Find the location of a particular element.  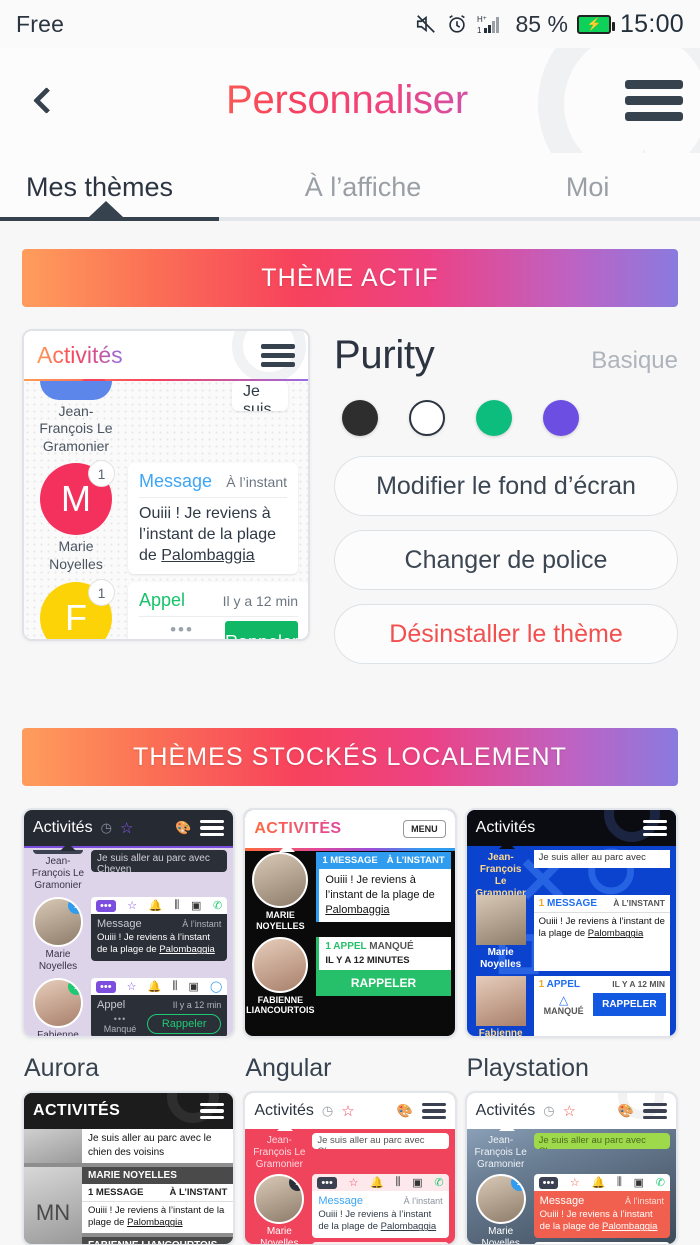

change-font-button: Changer de police is located at coordinates (506, 560).